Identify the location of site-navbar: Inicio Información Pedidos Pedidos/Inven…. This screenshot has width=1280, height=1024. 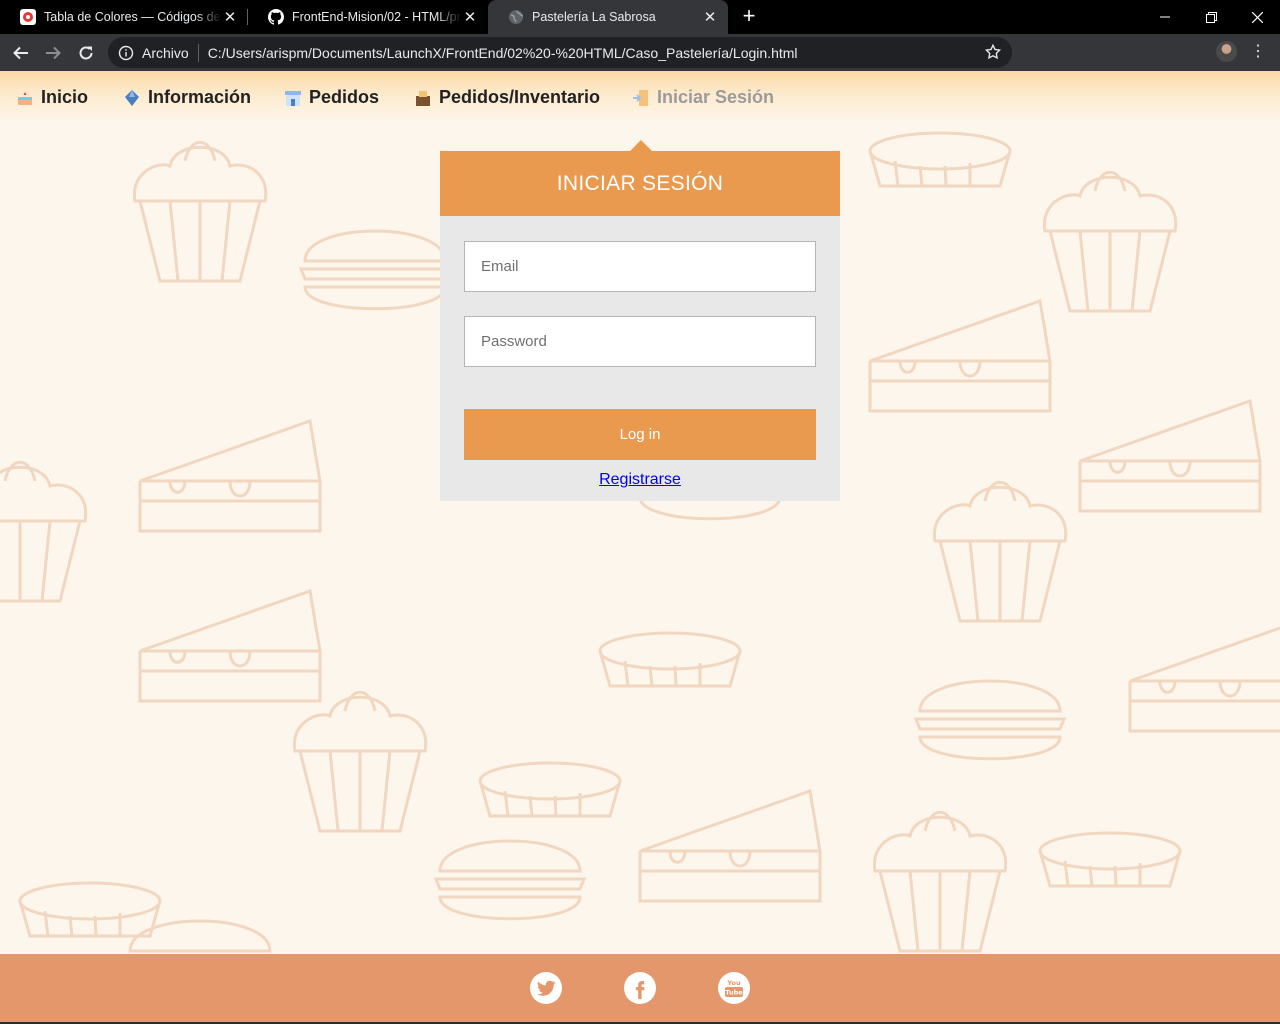
(640, 97).